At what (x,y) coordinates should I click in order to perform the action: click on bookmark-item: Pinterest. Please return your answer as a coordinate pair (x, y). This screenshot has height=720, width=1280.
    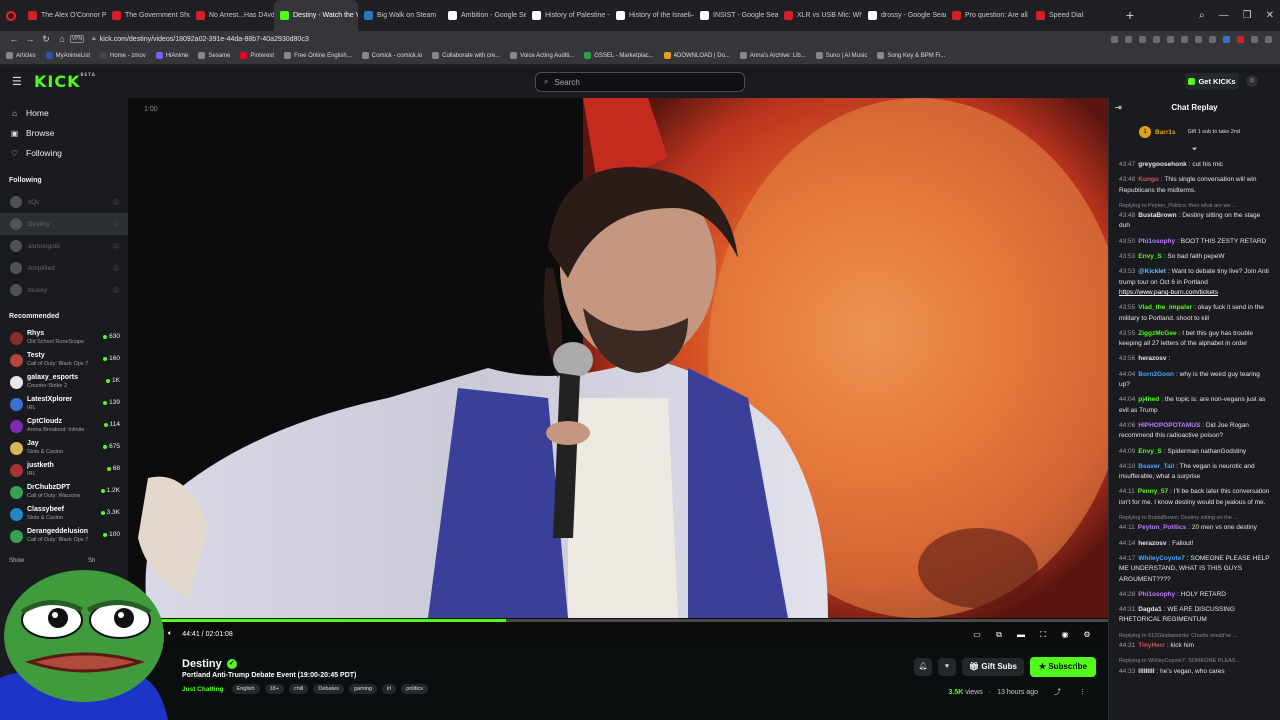
    Looking at the image, I should click on (257, 55).